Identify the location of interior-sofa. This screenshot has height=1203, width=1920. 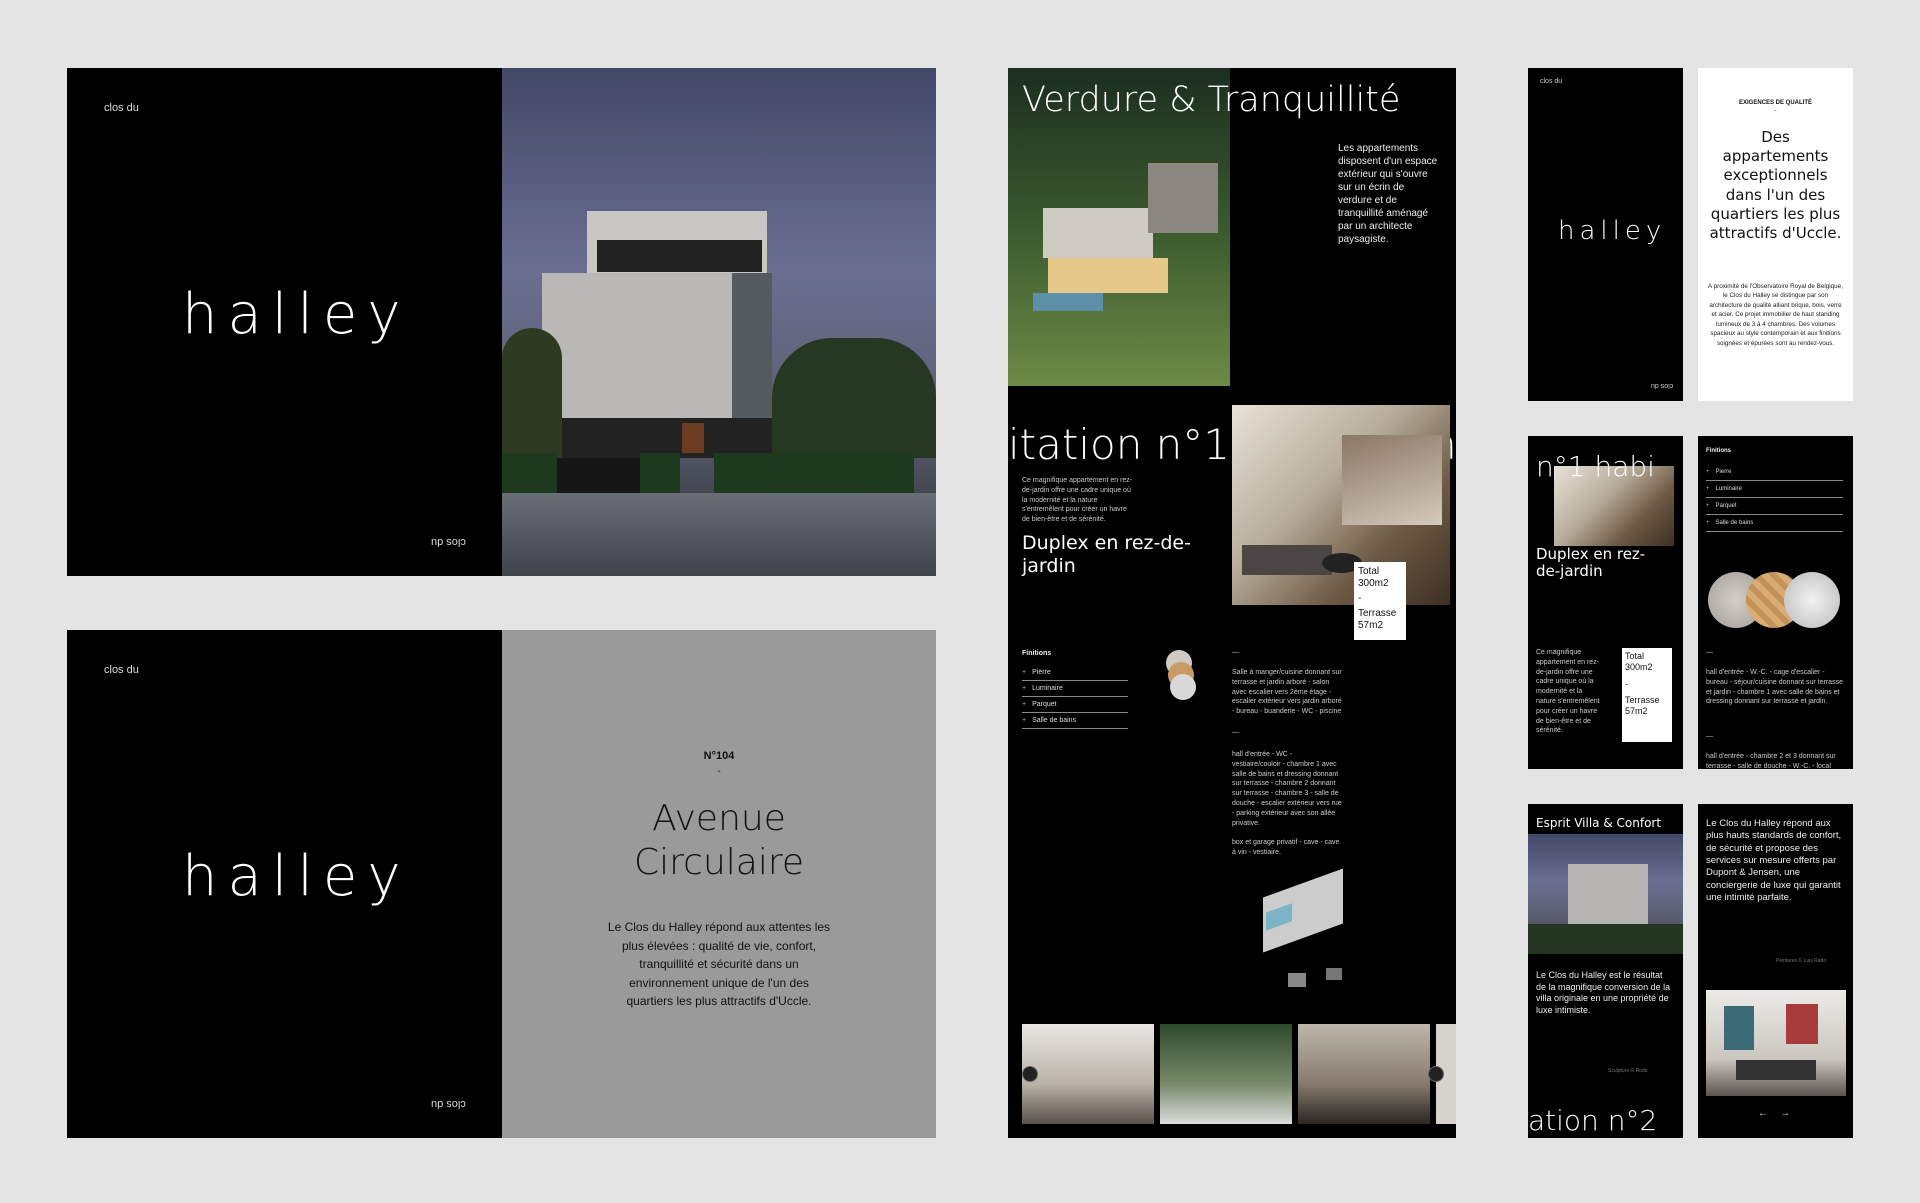
(1287, 560).